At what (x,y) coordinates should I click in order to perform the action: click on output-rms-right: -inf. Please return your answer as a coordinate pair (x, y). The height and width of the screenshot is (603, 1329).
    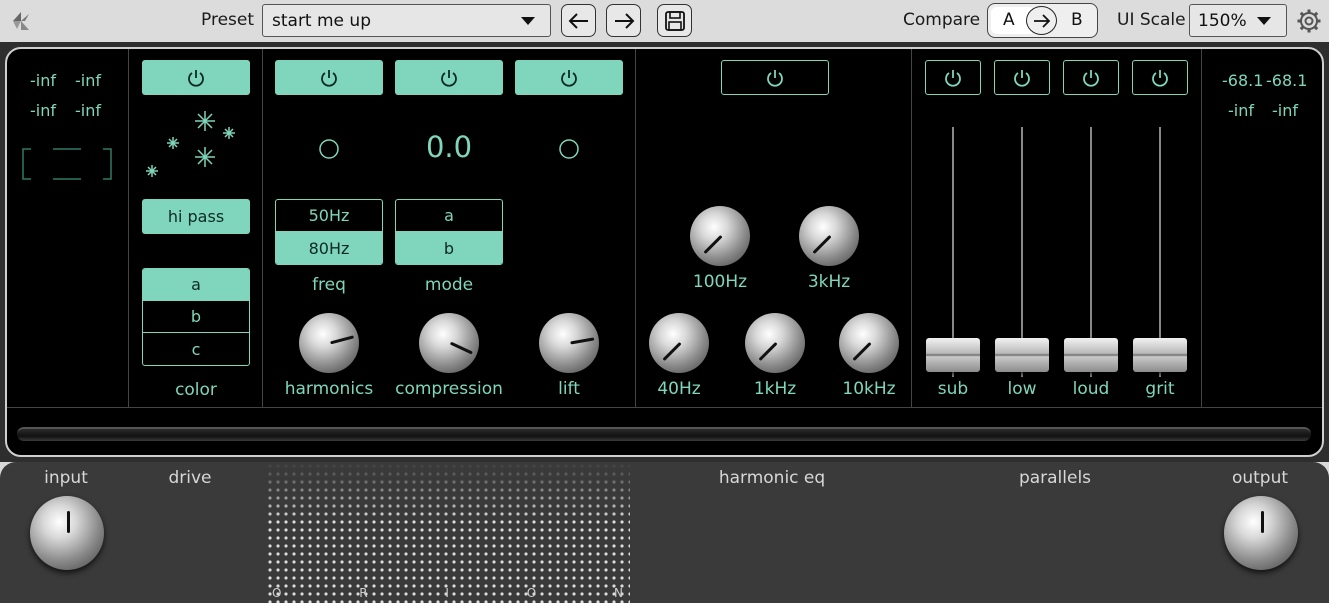
    Looking at the image, I should click on (1285, 110).